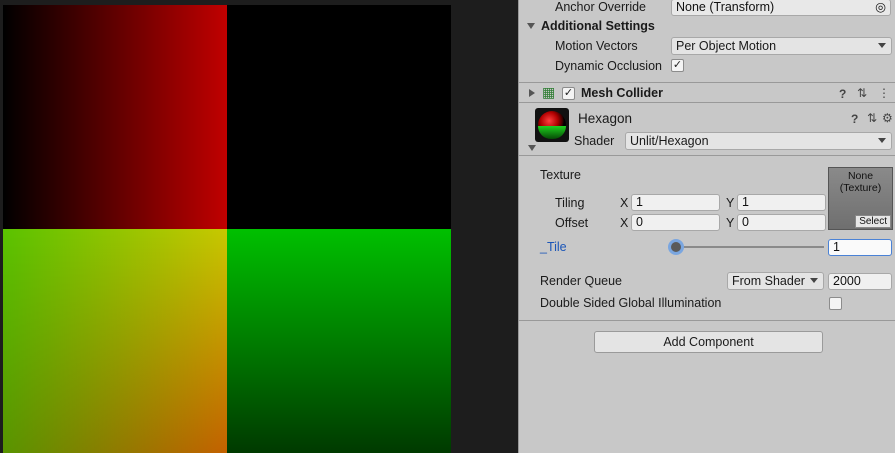 The image size is (895, 453). Describe the element at coordinates (594, 141) in the screenshot. I see `shader-label: Shader` at that location.